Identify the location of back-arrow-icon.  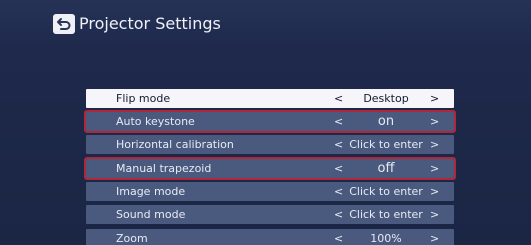
(64, 24).